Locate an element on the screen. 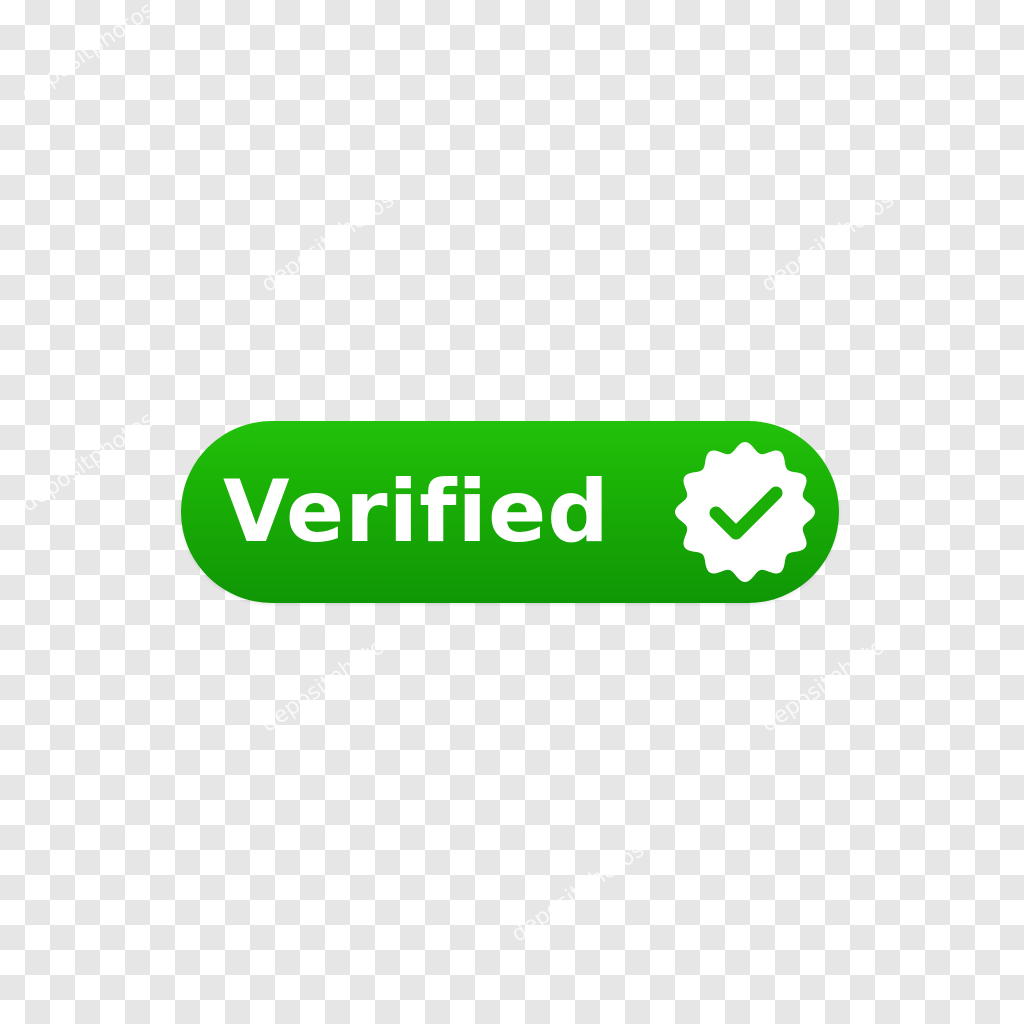  badge-label: Verified is located at coordinates (416, 512).